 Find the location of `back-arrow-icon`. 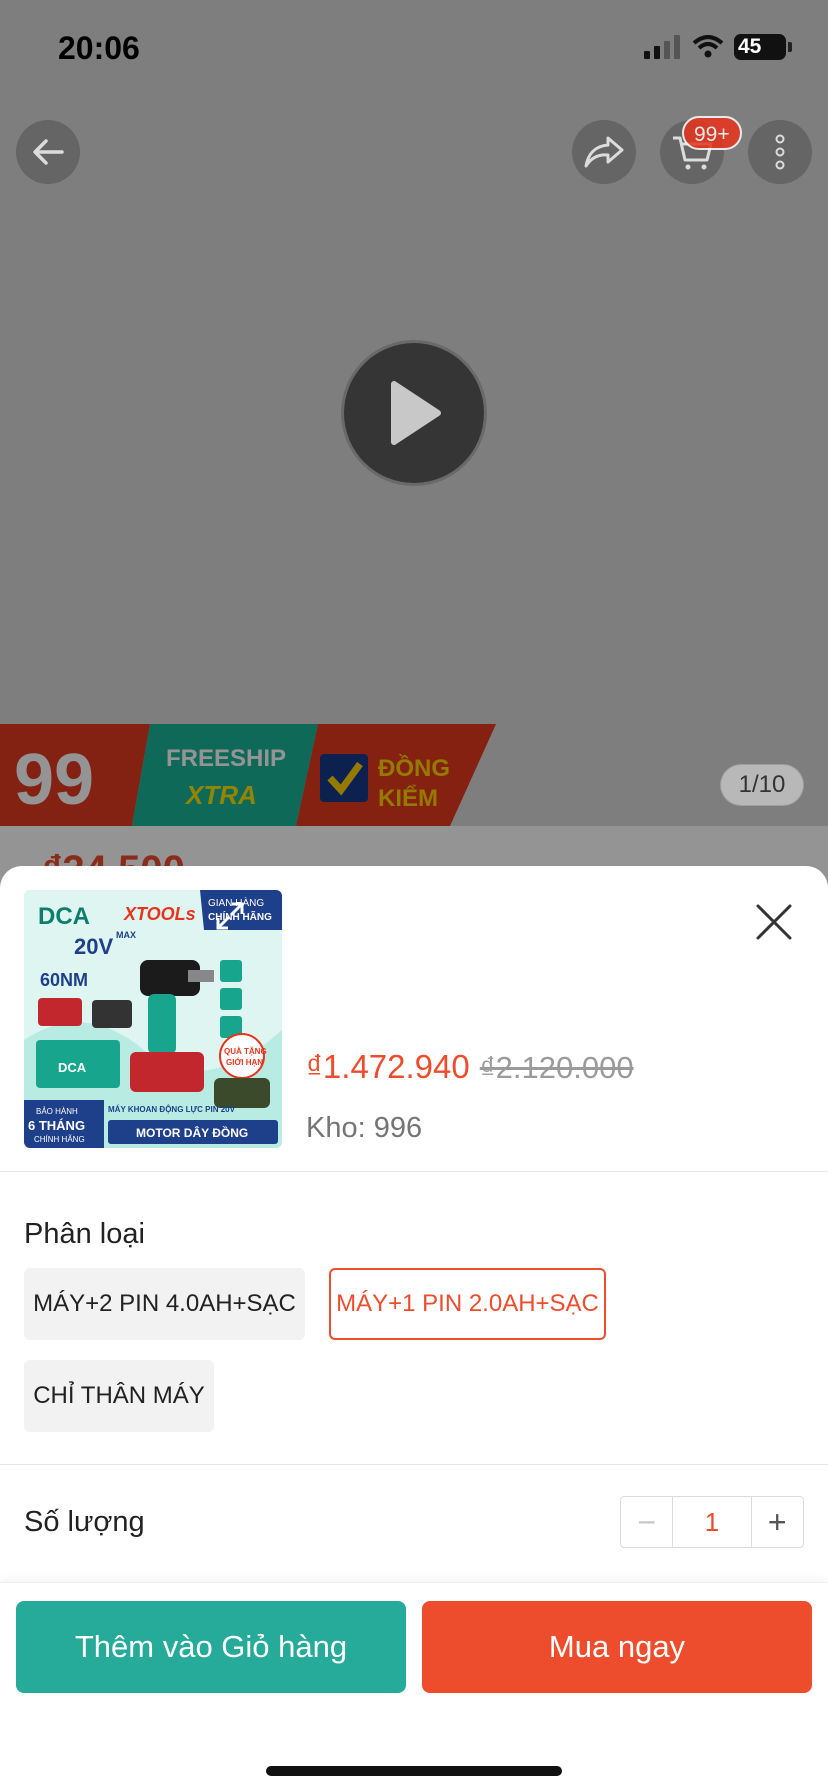

back-arrow-icon is located at coordinates (48, 152).